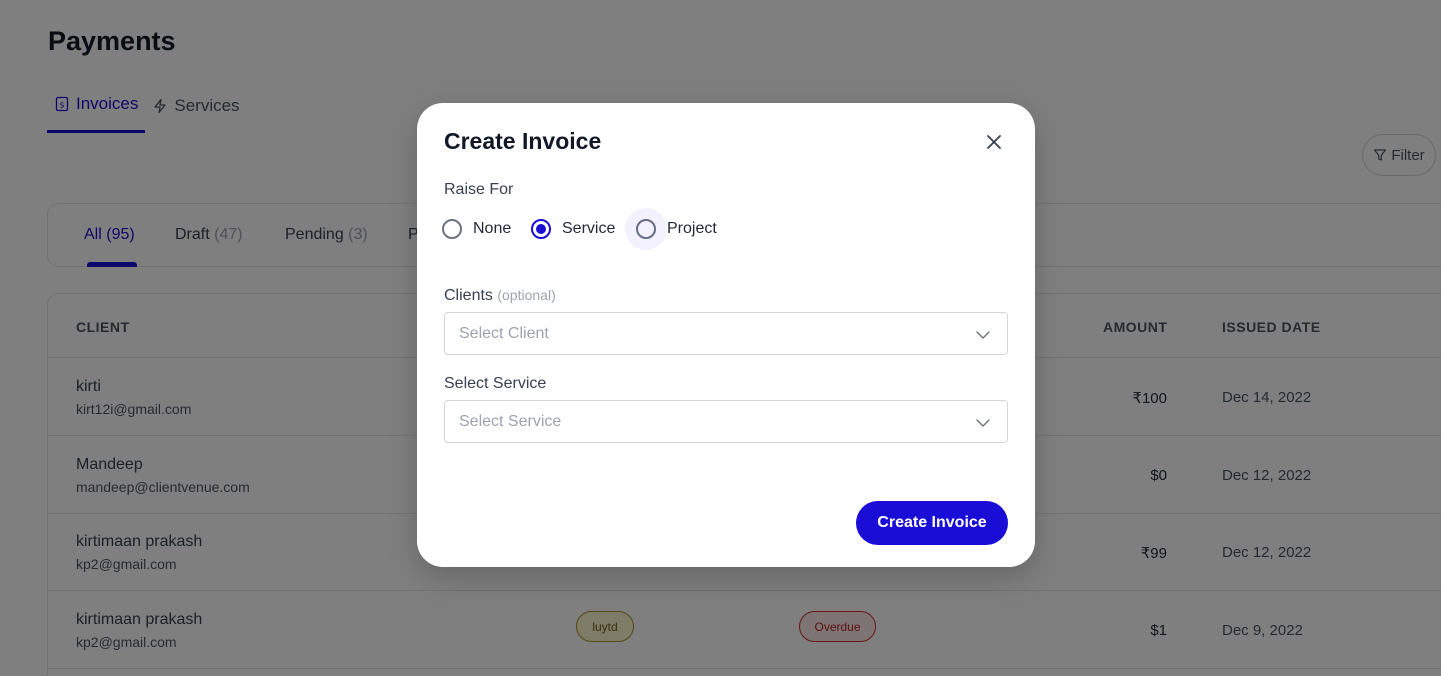  What do you see at coordinates (523, 141) in the screenshot?
I see `dialog-title: Create Invoice` at bounding box center [523, 141].